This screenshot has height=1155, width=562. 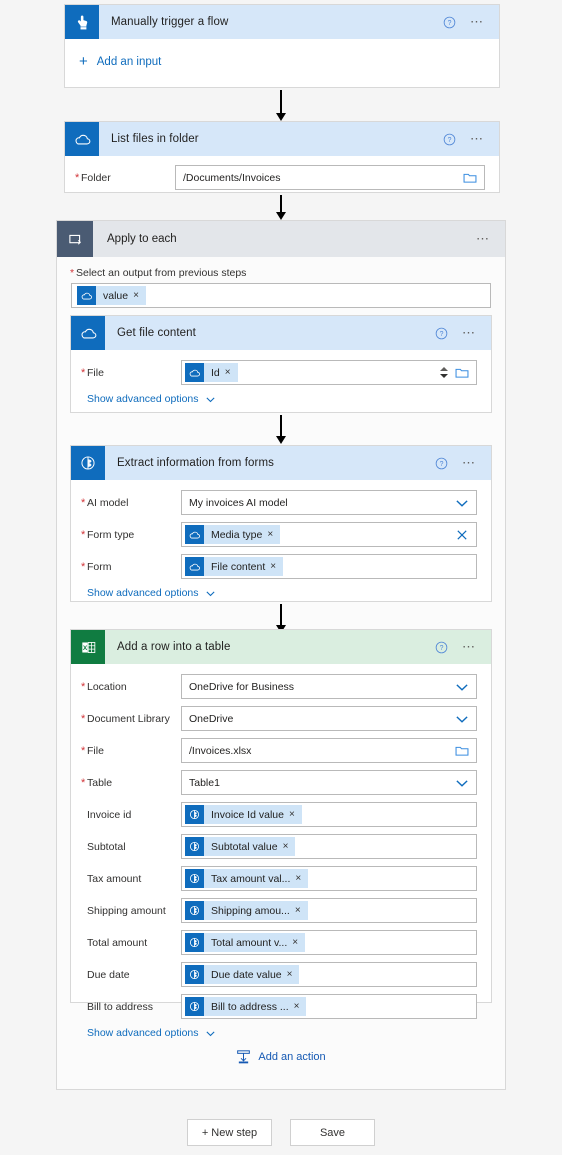 What do you see at coordinates (151, 1033) in the screenshot?
I see `show-advanced-options-add-row: Show advanced options` at bounding box center [151, 1033].